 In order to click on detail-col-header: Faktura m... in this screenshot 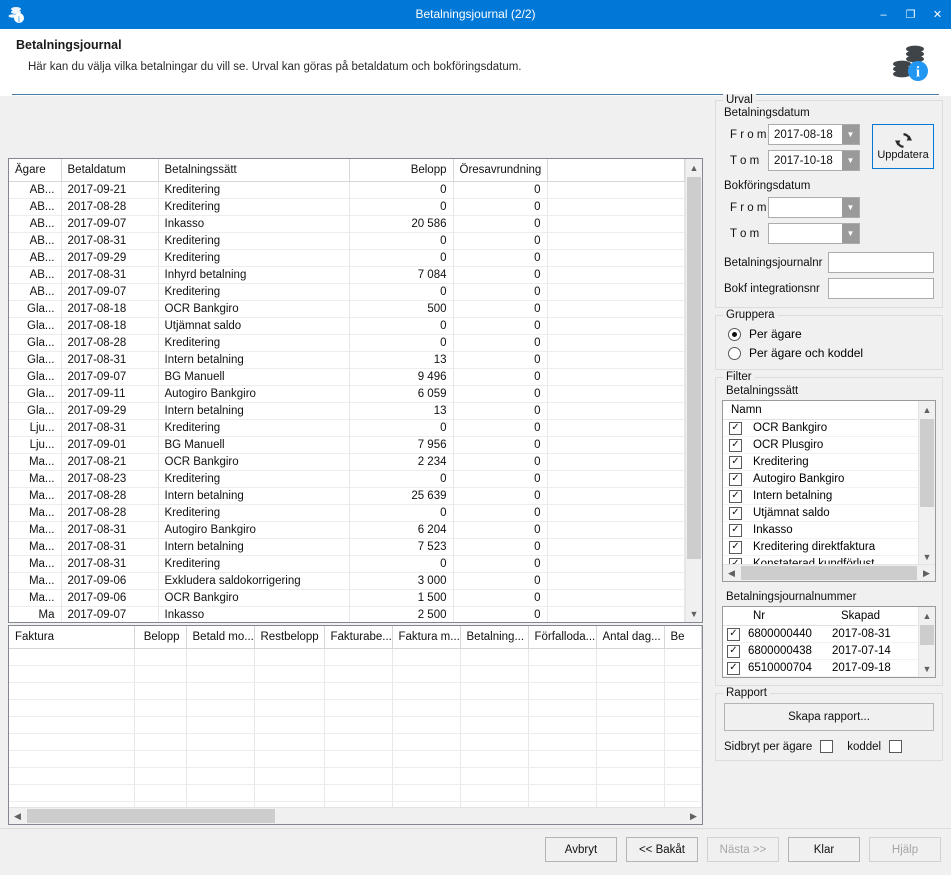, I will do `click(426, 637)`.